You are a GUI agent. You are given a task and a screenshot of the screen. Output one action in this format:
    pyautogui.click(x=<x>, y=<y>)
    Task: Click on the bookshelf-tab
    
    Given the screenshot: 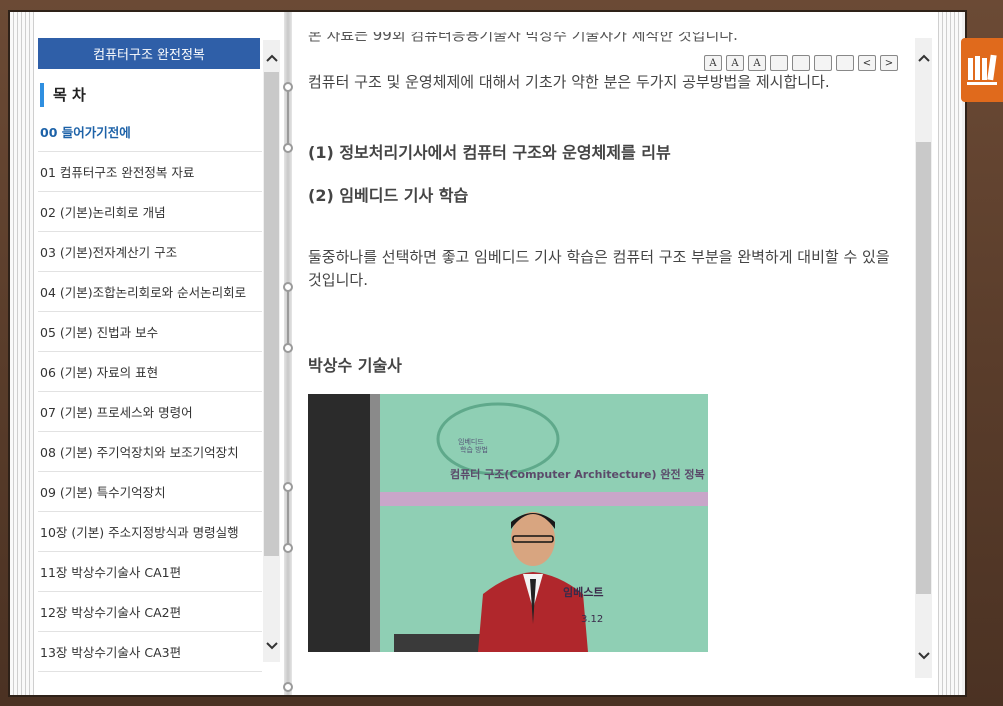 What is the action you would take?
    pyautogui.click(x=982, y=70)
    